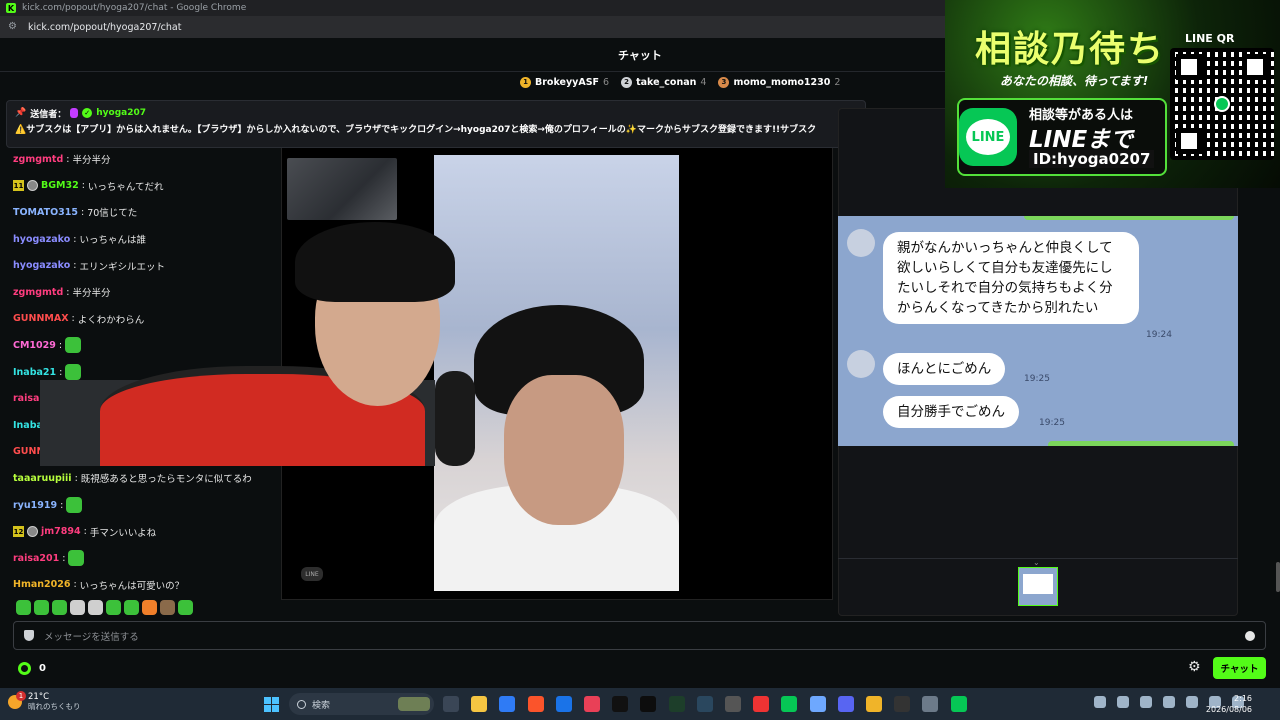 The width and height of the screenshot is (1280, 720). What do you see at coordinates (312, 574) in the screenshot?
I see `line-watermark-logo: LINE` at bounding box center [312, 574].